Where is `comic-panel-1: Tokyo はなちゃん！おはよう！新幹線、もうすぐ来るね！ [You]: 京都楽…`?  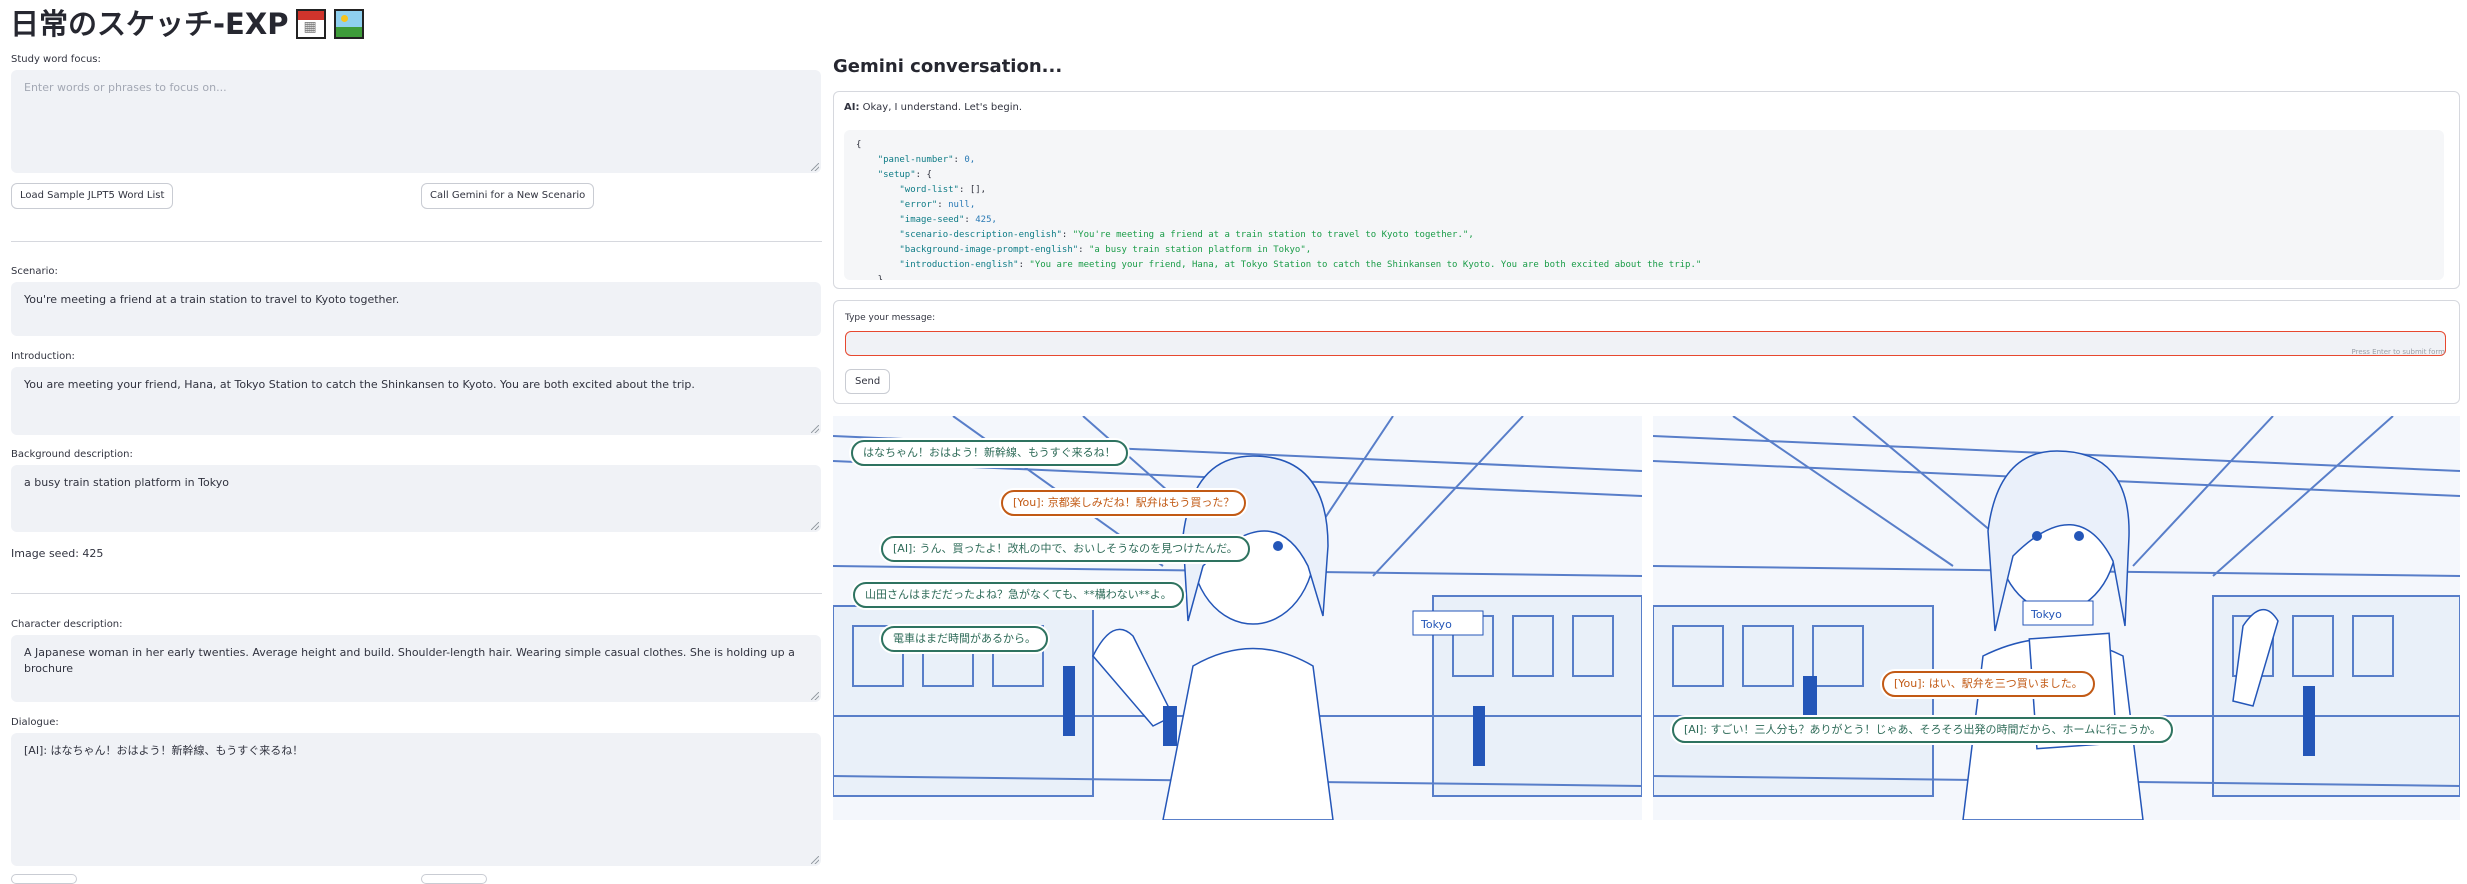 comic-panel-1: Tokyo はなちゃん！おはよう！新幹線、もうすぐ来るね！ [You]: 京都楽… is located at coordinates (1237, 618).